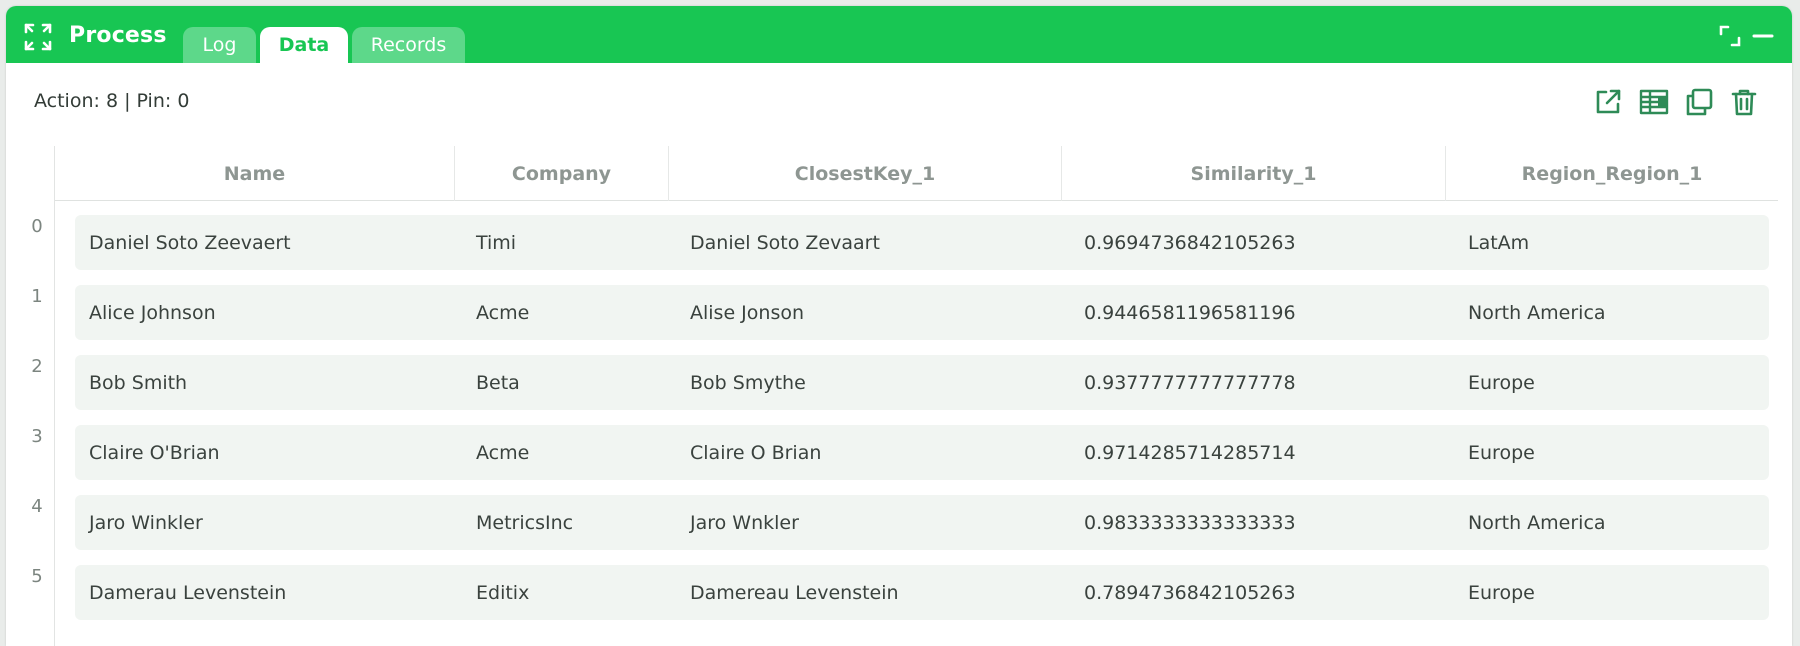 The width and height of the screenshot is (1800, 646). Describe the element at coordinates (498, 382) in the screenshot. I see `cell-company: Beta` at that location.